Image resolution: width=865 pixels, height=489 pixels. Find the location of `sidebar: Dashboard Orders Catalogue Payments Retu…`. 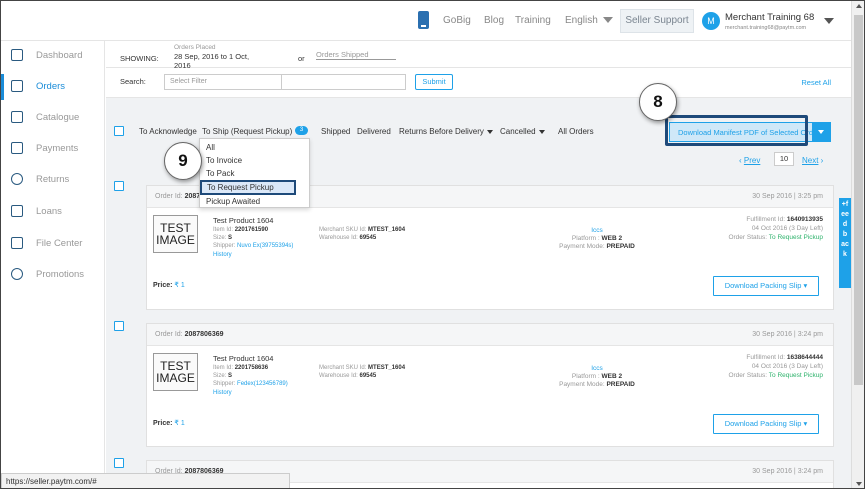

sidebar: Dashboard Orders Catalogue Payments Retu… is located at coordinates (53, 264).